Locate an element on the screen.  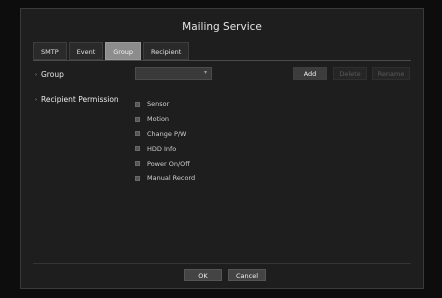
permission-label: Sensor is located at coordinates (158, 104).